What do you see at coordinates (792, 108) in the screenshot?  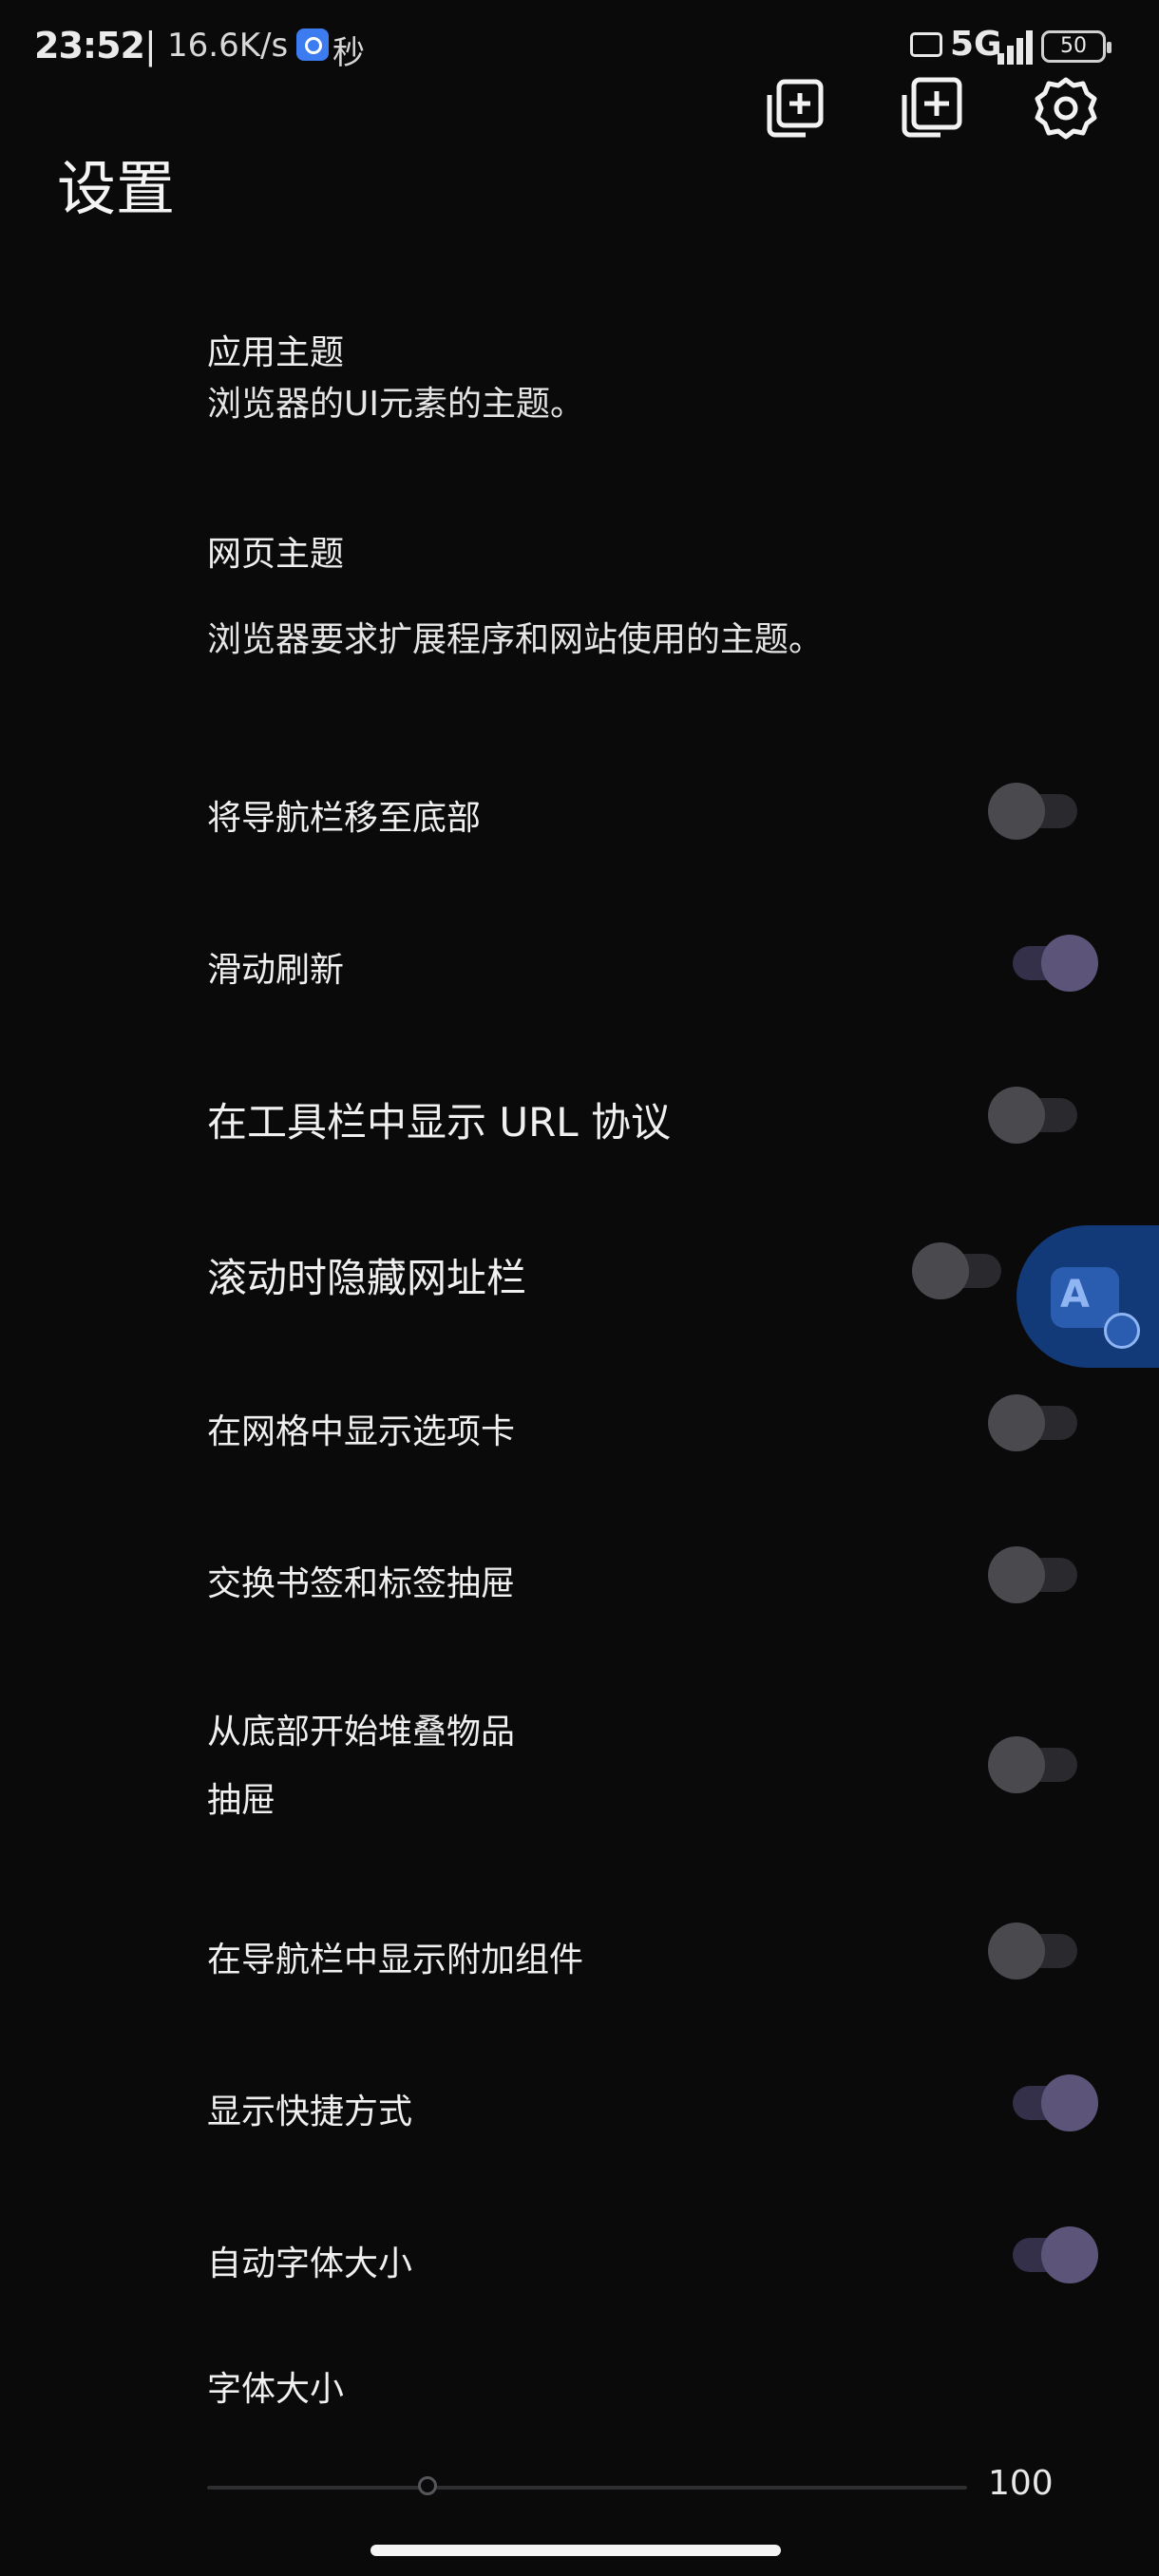 I see `copy-tab-icon` at bounding box center [792, 108].